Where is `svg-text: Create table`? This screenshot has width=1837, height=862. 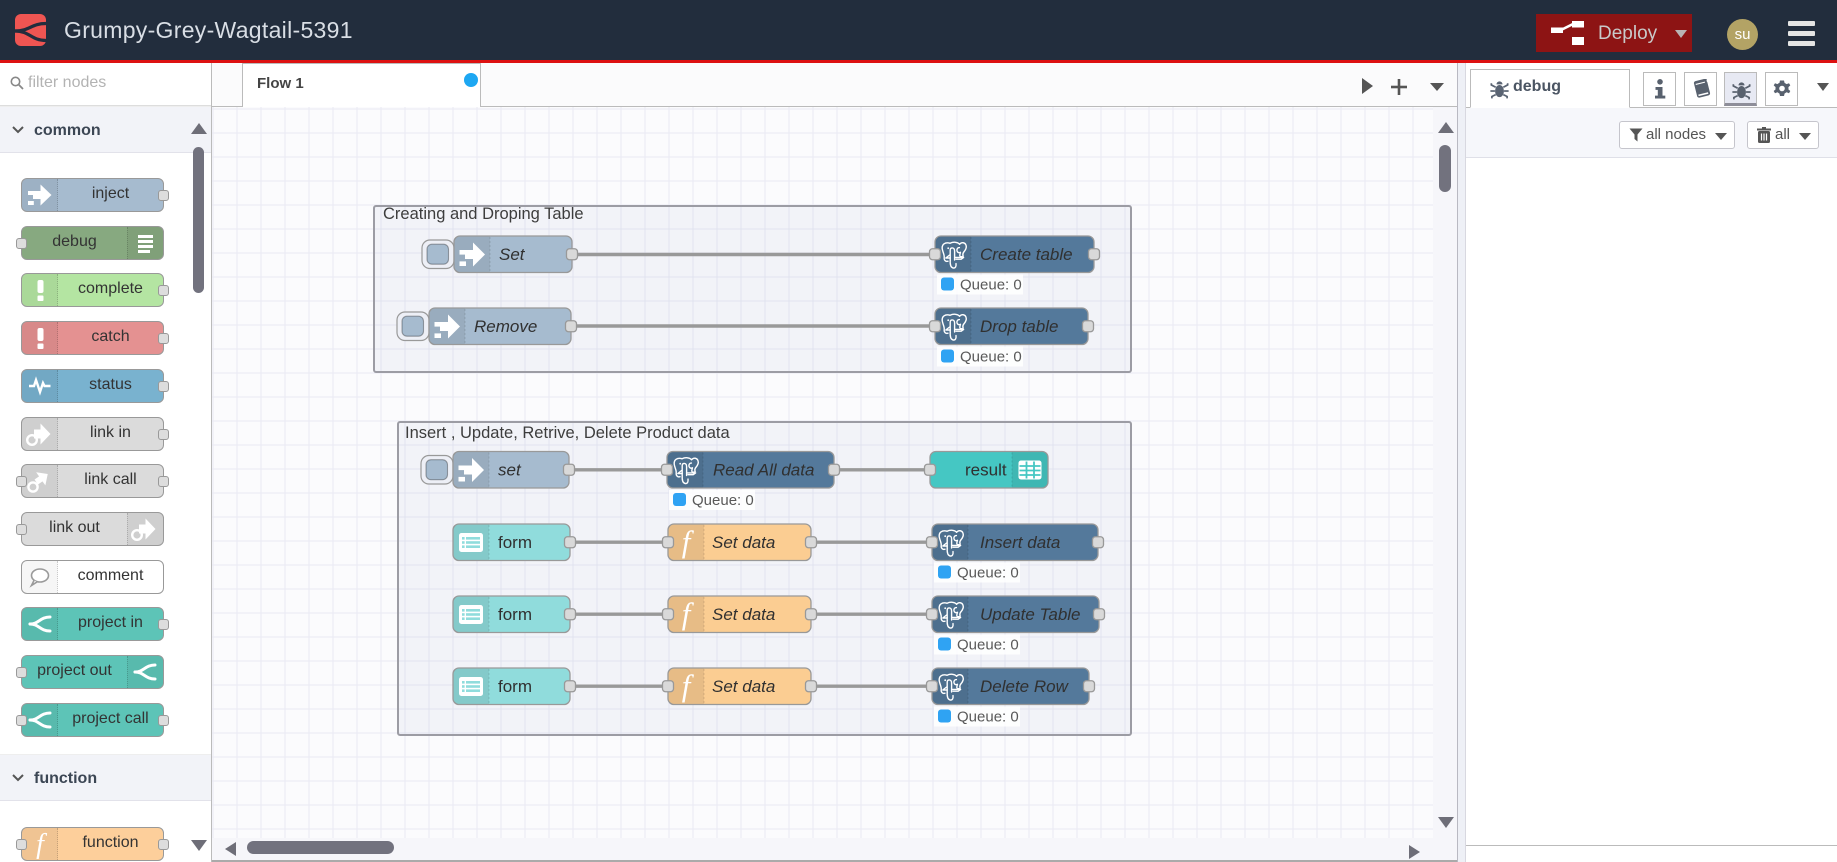 svg-text: Create table is located at coordinates (1026, 254).